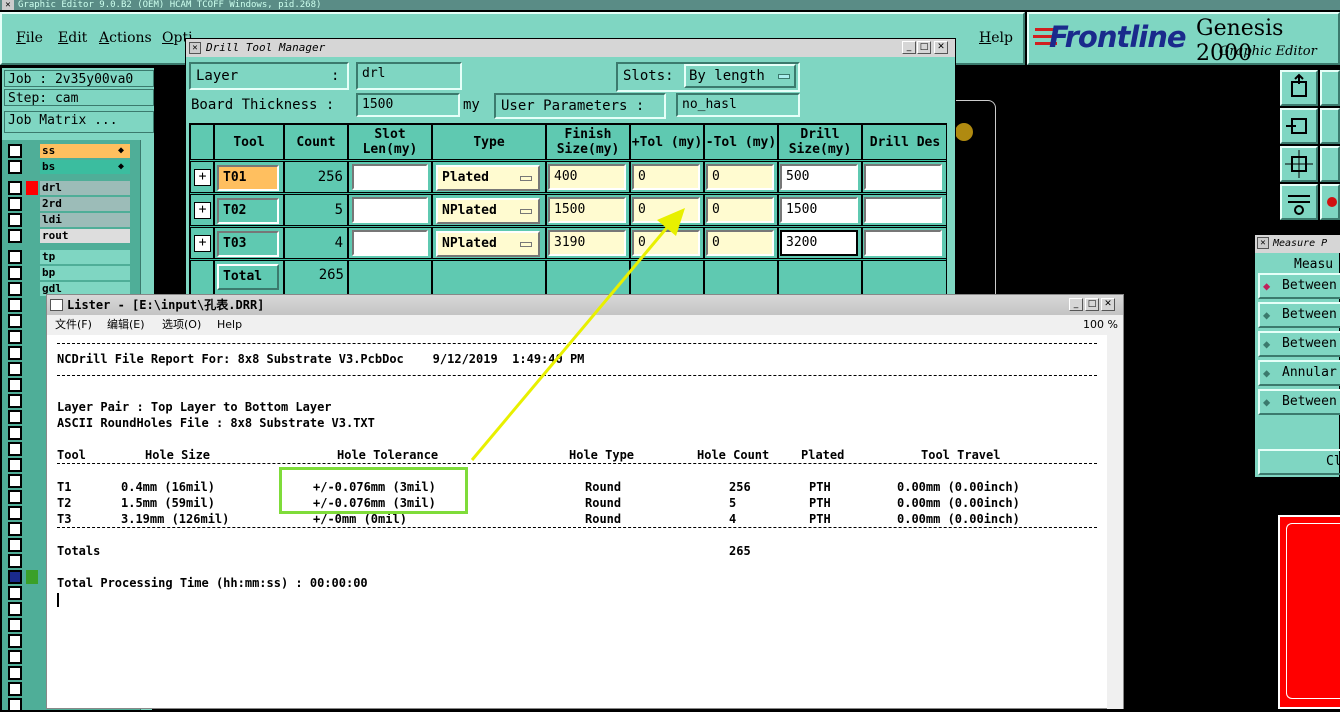 Image resolution: width=1340 pixels, height=712 pixels. What do you see at coordinates (909, 47) in the screenshot?
I see `minimize-icon: _` at bounding box center [909, 47].